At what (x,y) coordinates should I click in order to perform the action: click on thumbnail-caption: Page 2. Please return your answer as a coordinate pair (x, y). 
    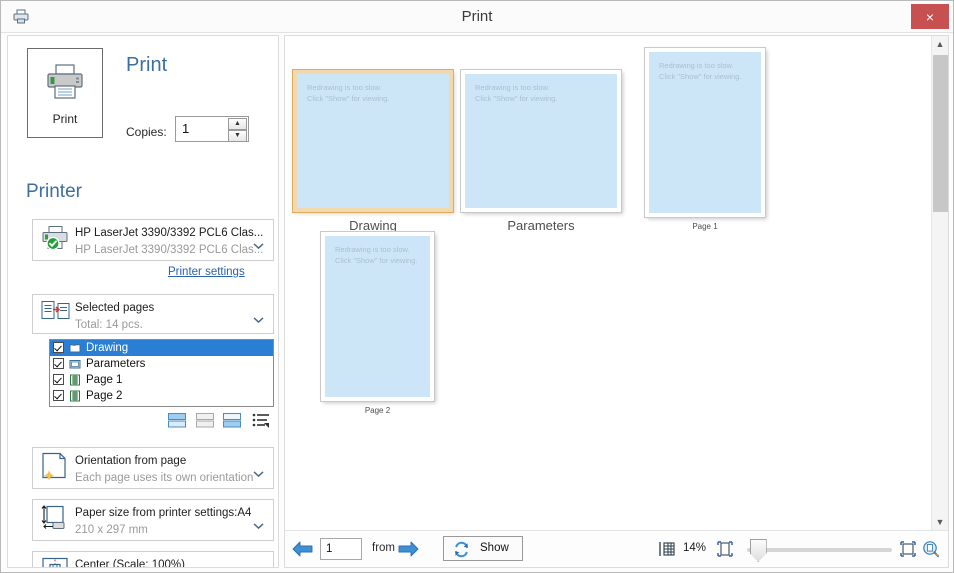
    Looking at the image, I should click on (377, 410).